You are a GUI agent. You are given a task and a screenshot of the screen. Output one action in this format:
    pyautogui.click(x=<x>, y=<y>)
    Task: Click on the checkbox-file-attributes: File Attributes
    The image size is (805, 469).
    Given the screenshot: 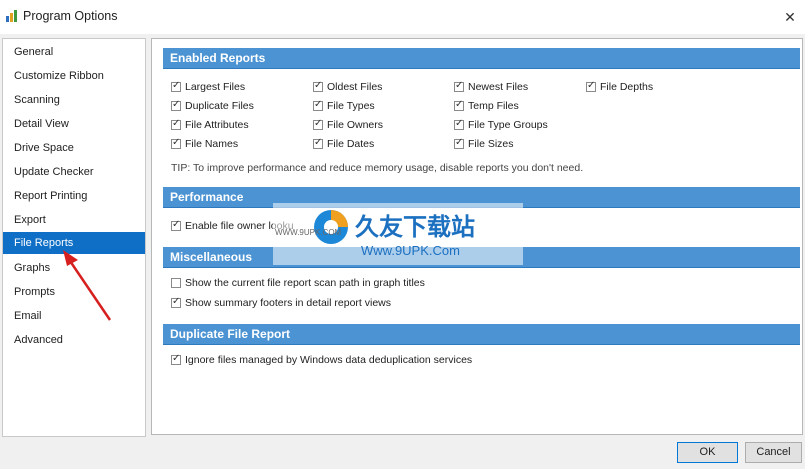 What is the action you would take?
    pyautogui.click(x=210, y=125)
    